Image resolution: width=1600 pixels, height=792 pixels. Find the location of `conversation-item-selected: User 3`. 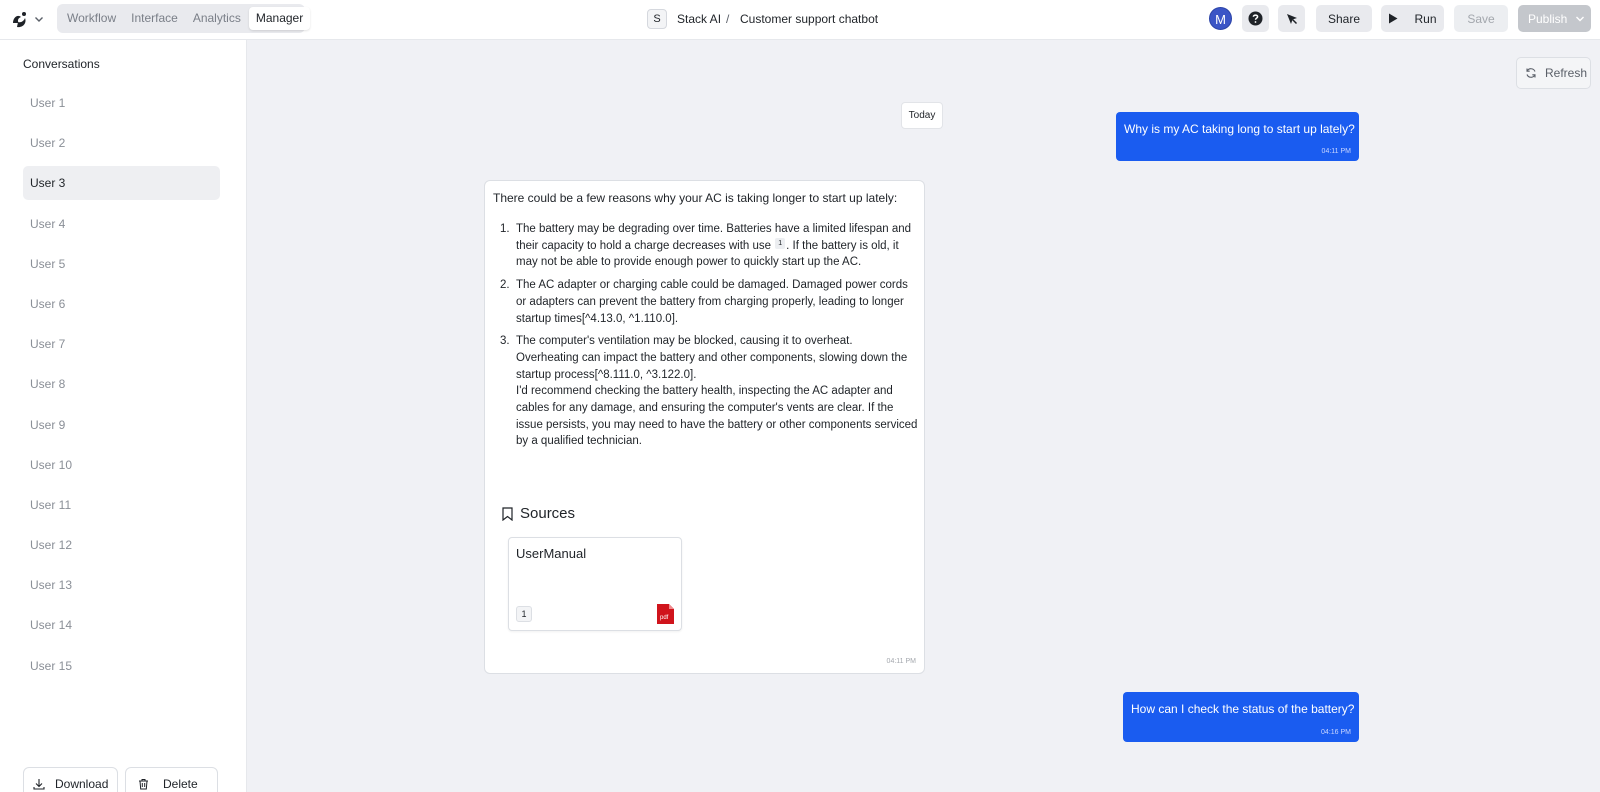

conversation-item-selected: User 3 is located at coordinates (121, 183).